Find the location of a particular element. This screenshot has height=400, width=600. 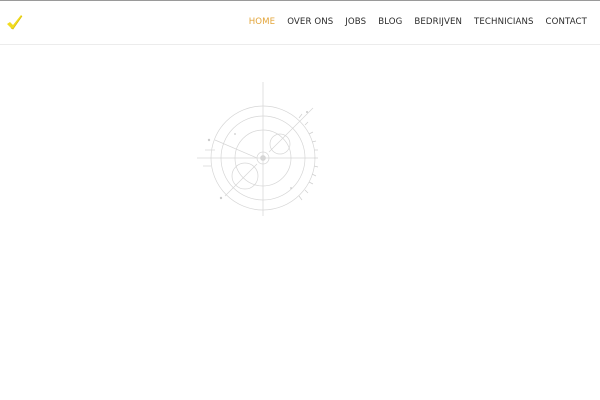

nav-item-technicians: TECHNICIANS is located at coordinates (504, 22).